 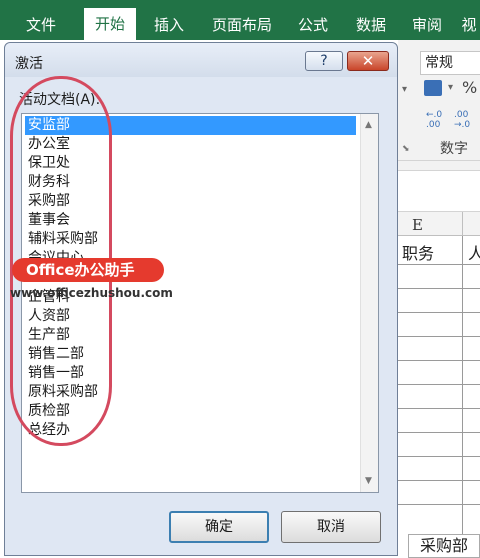 I want to click on column-header-e: E, so click(x=417, y=225).